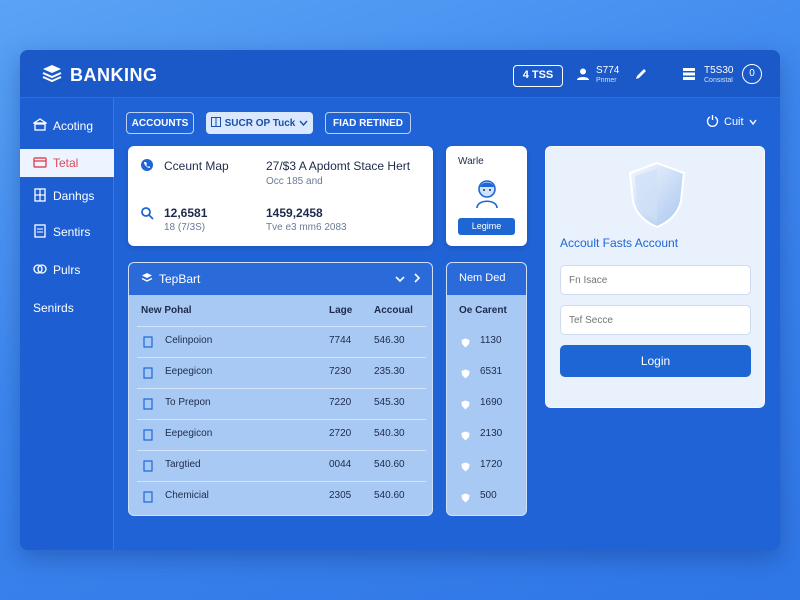 The width and height of the screenshot is (800, 600). I want to click on table-title: TepBart, so click(180, 279).